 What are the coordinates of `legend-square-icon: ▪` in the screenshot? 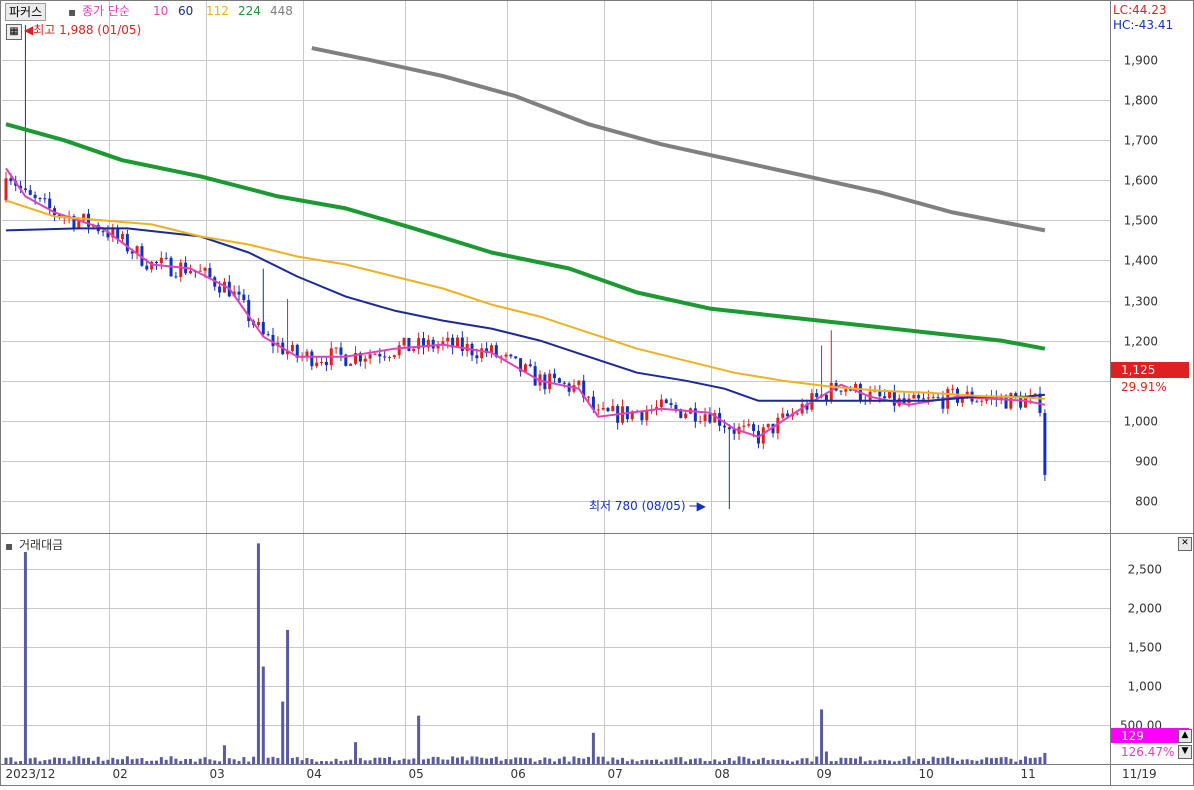 It's located at (72, 12).